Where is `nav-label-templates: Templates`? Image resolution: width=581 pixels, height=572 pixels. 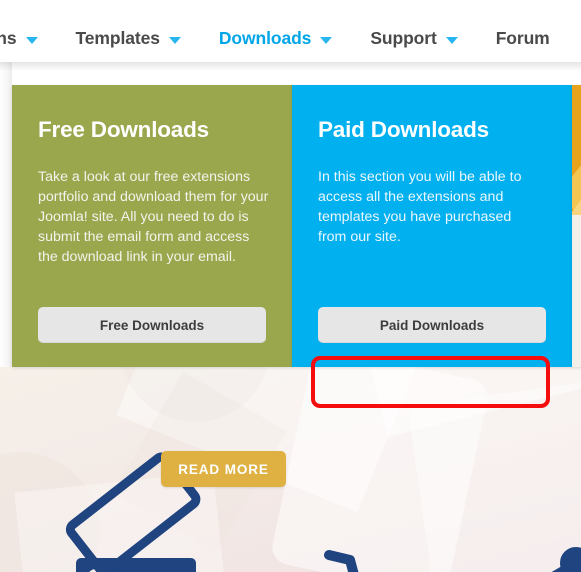
nav-label-templates: Templates is located at coordinates (117, 38).